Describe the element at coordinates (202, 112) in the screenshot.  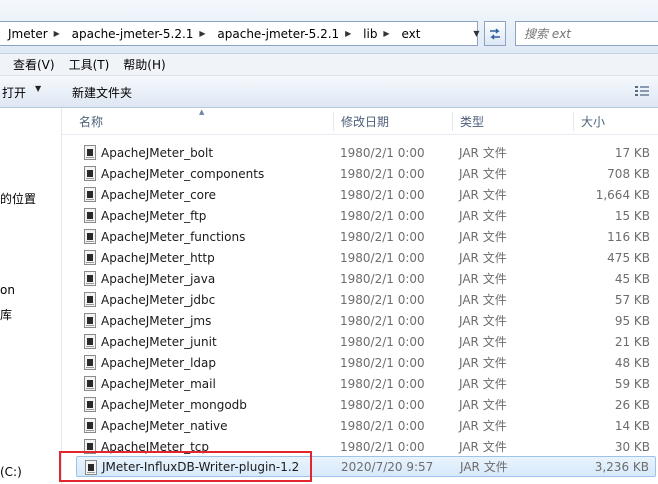
I see `sort-ascending-icon: ▲` at that location.